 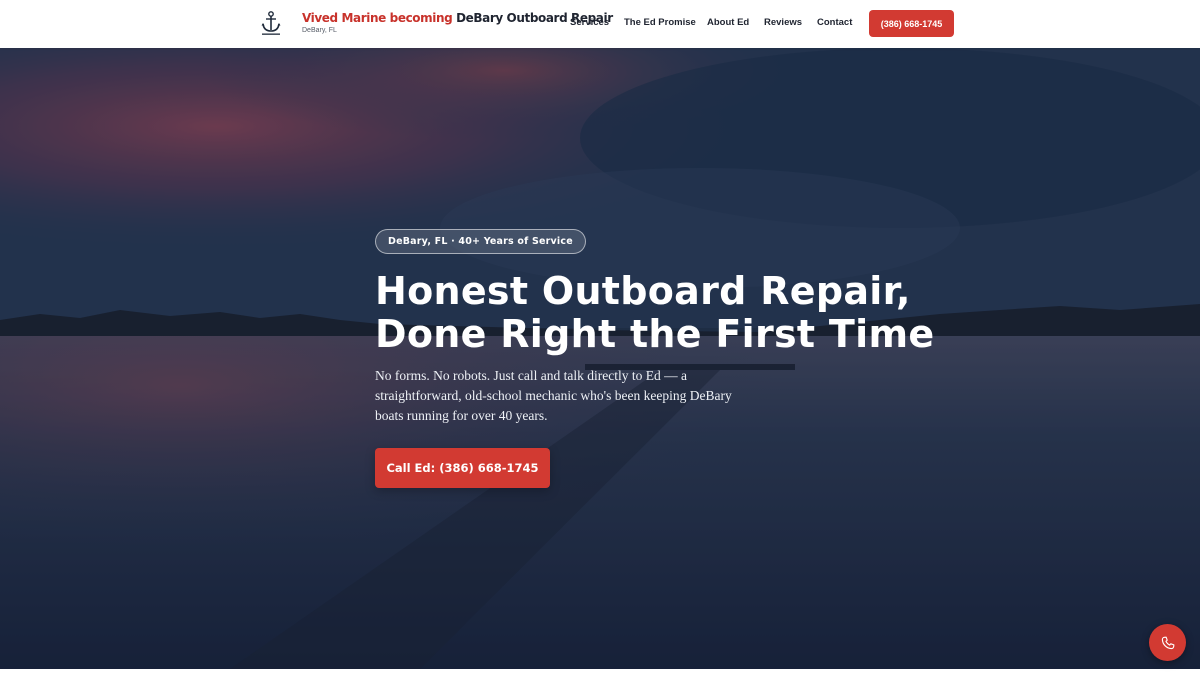 I want to click on page-bottom, so click(x=600, y=672).